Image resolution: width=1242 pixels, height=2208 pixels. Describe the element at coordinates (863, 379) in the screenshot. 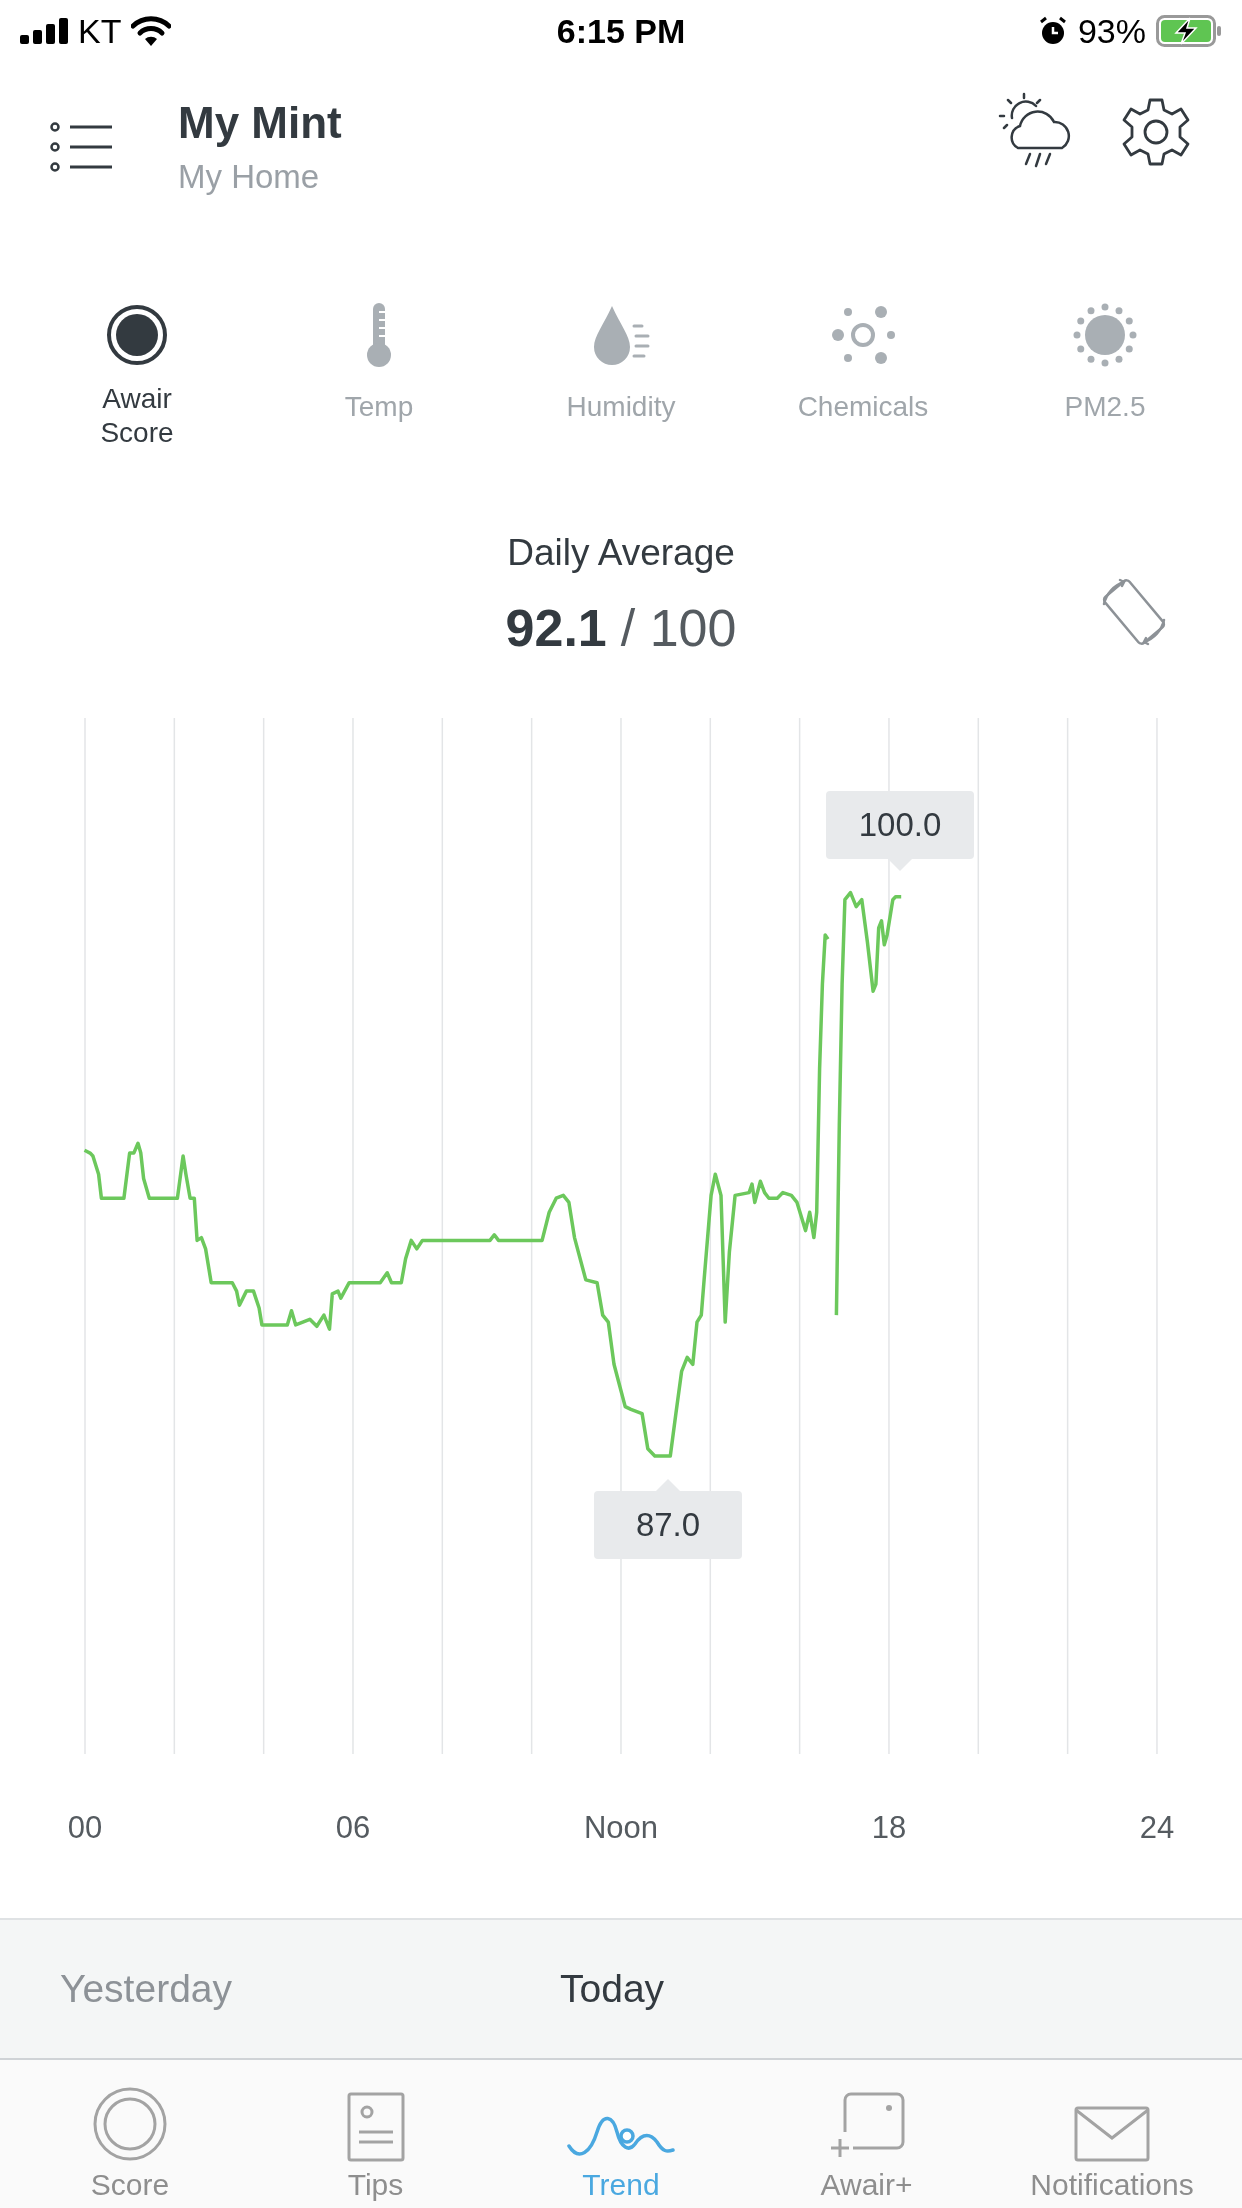

I see `metric-tab: Chemicals` at that location.